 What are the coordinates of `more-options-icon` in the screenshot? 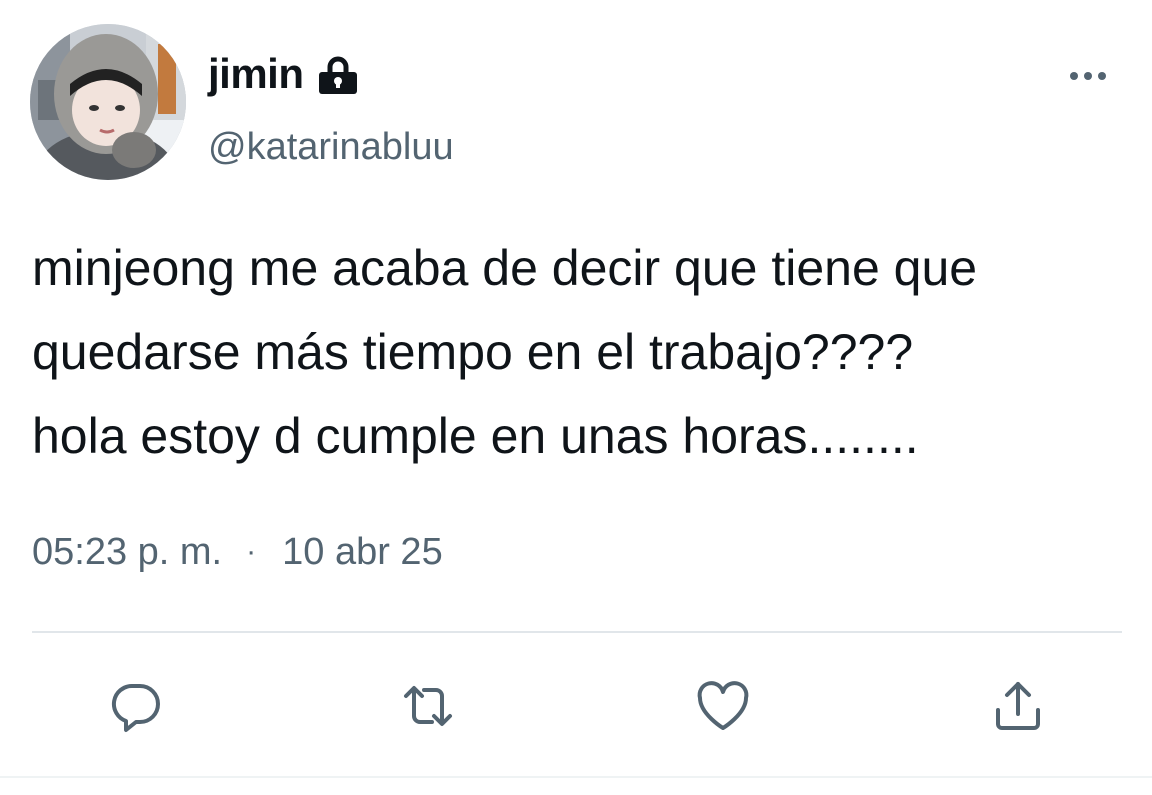 It's located at (1088, 76).